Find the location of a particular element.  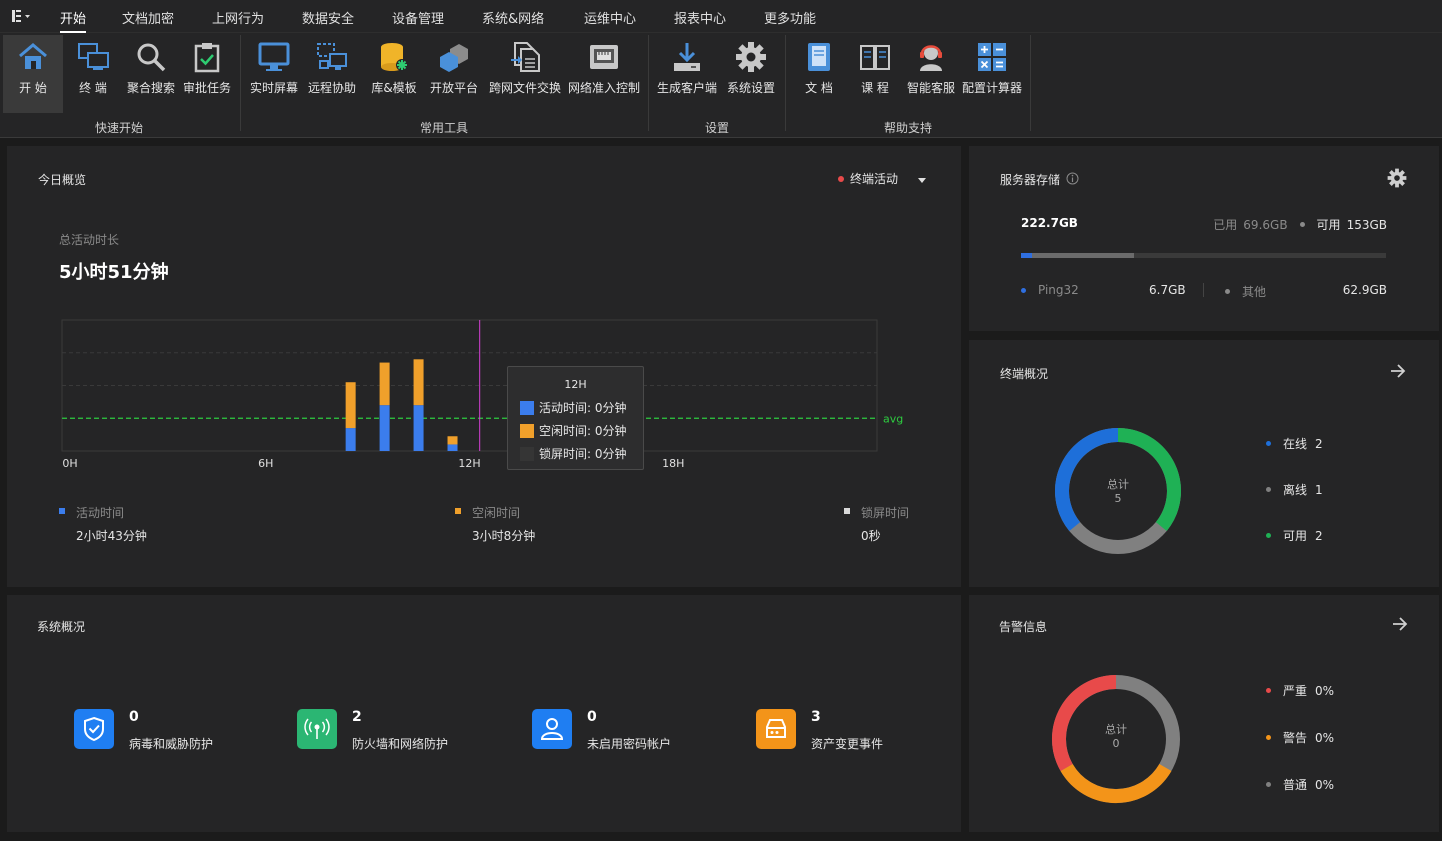

terminal-total-value: 5 is located at coordinates (1118, 498).